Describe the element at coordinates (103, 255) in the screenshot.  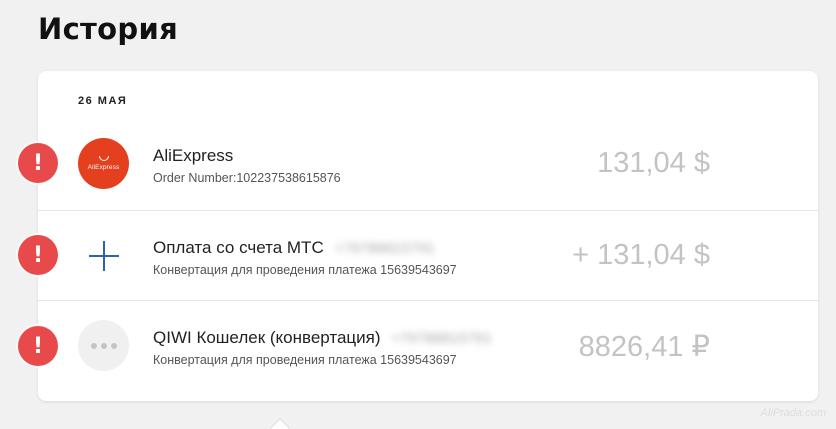
I see `plus-icon` at that location.